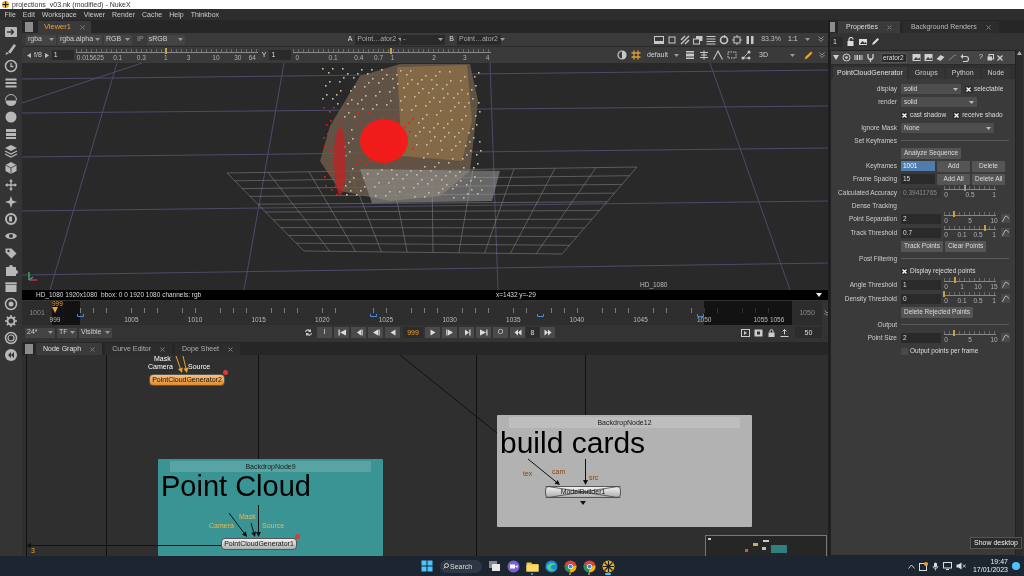 The image size is (1024, 576). What do you see at coordinates (11, 66) in the screenshot?
I see `clock-icon` at bounding box center [11, 66].